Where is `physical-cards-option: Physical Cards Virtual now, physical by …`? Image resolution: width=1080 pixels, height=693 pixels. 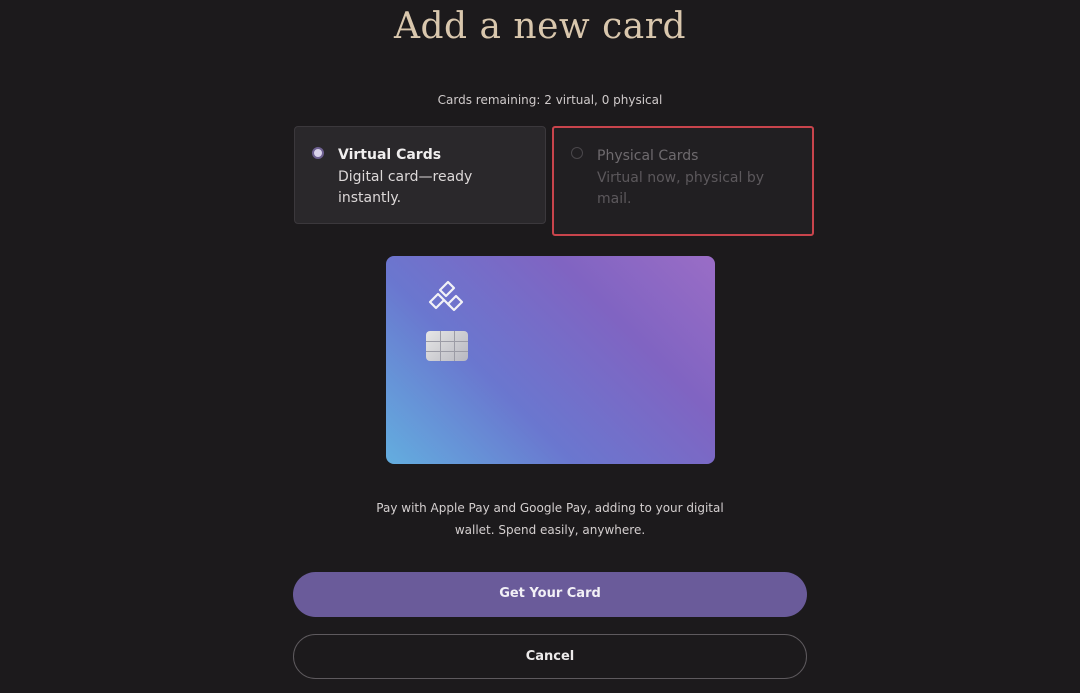 physical-cards-option: Physical Cards Virtual now, physical by … is located at coordinates (683, 181).